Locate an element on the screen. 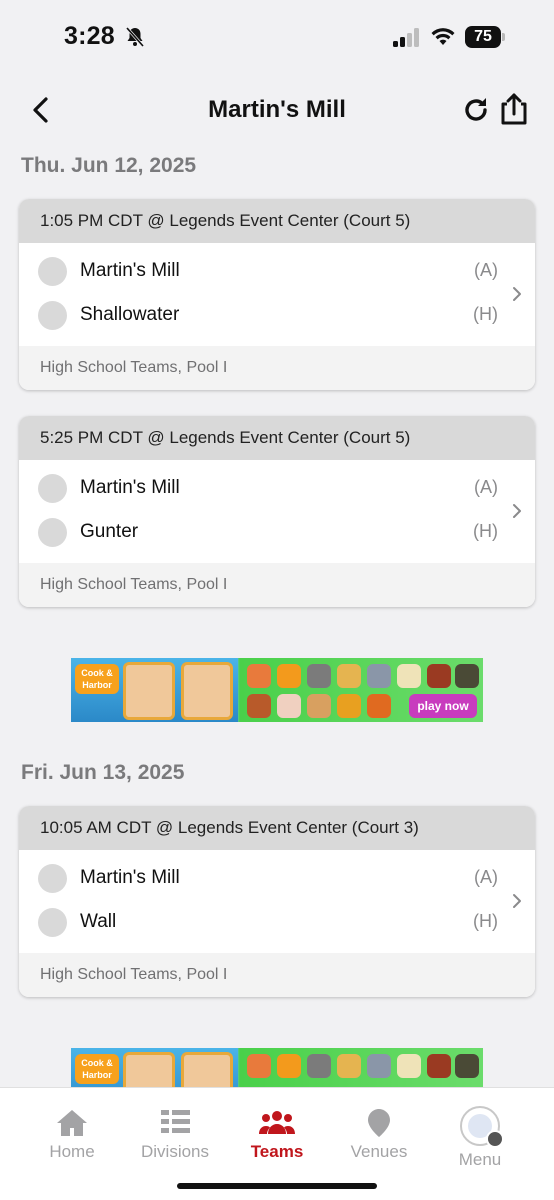 The width and height of the screenshot is (554, 1200). battery-level: 75 is located at coordinates (483, 37).